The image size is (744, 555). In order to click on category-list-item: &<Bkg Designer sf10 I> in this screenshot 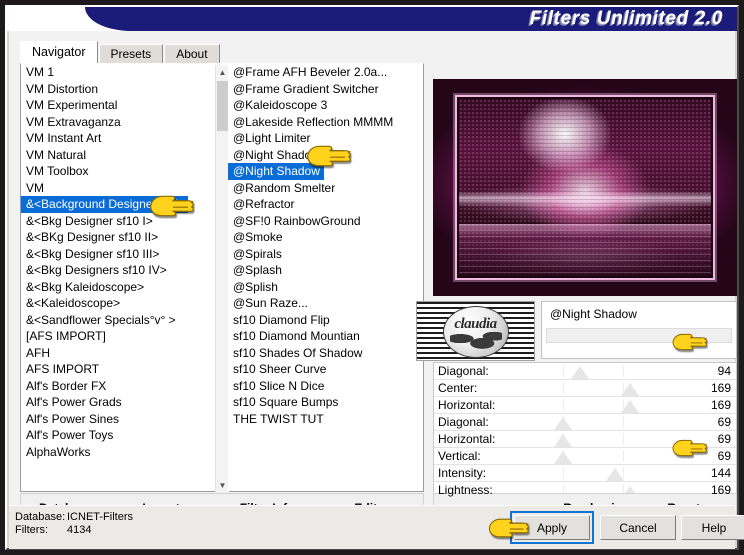, I will do `click(118, 221)`.